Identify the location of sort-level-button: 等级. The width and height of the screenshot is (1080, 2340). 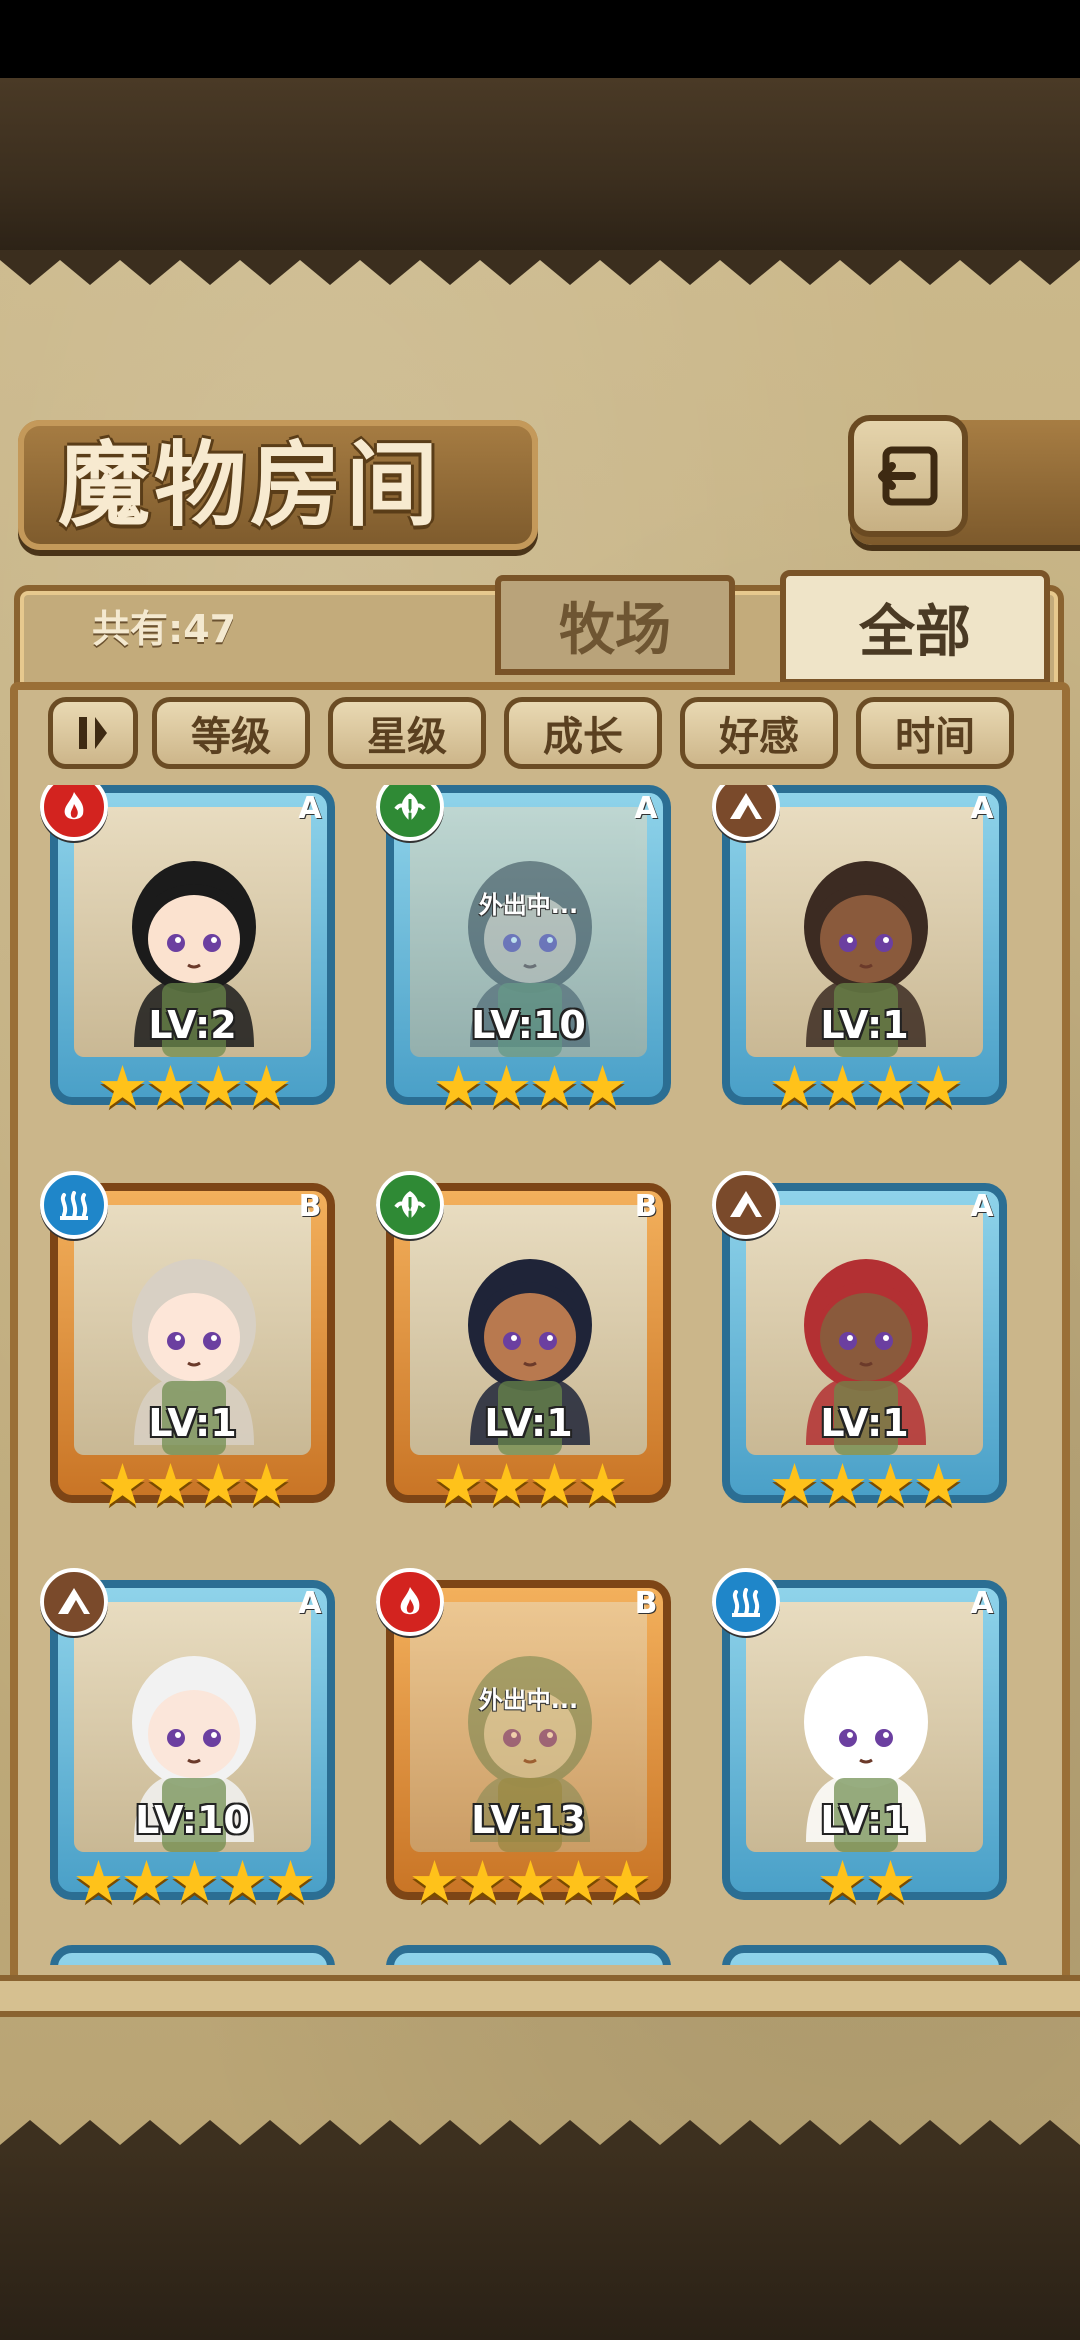
(231, 733).